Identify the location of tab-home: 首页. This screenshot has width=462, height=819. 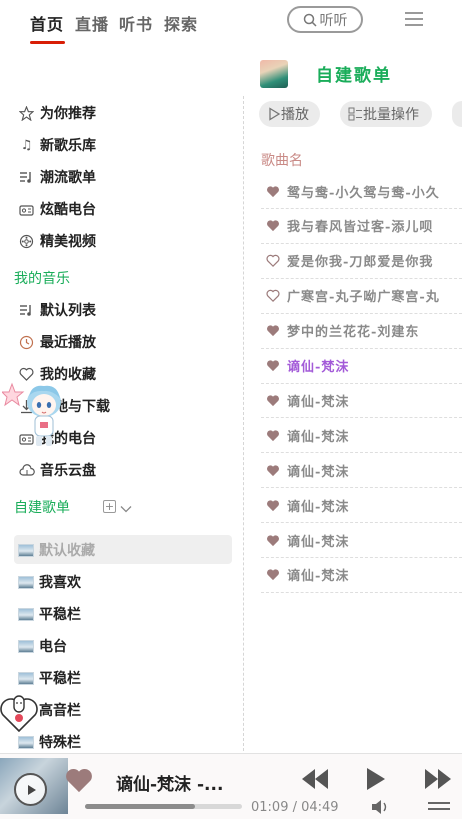
(47, 23).